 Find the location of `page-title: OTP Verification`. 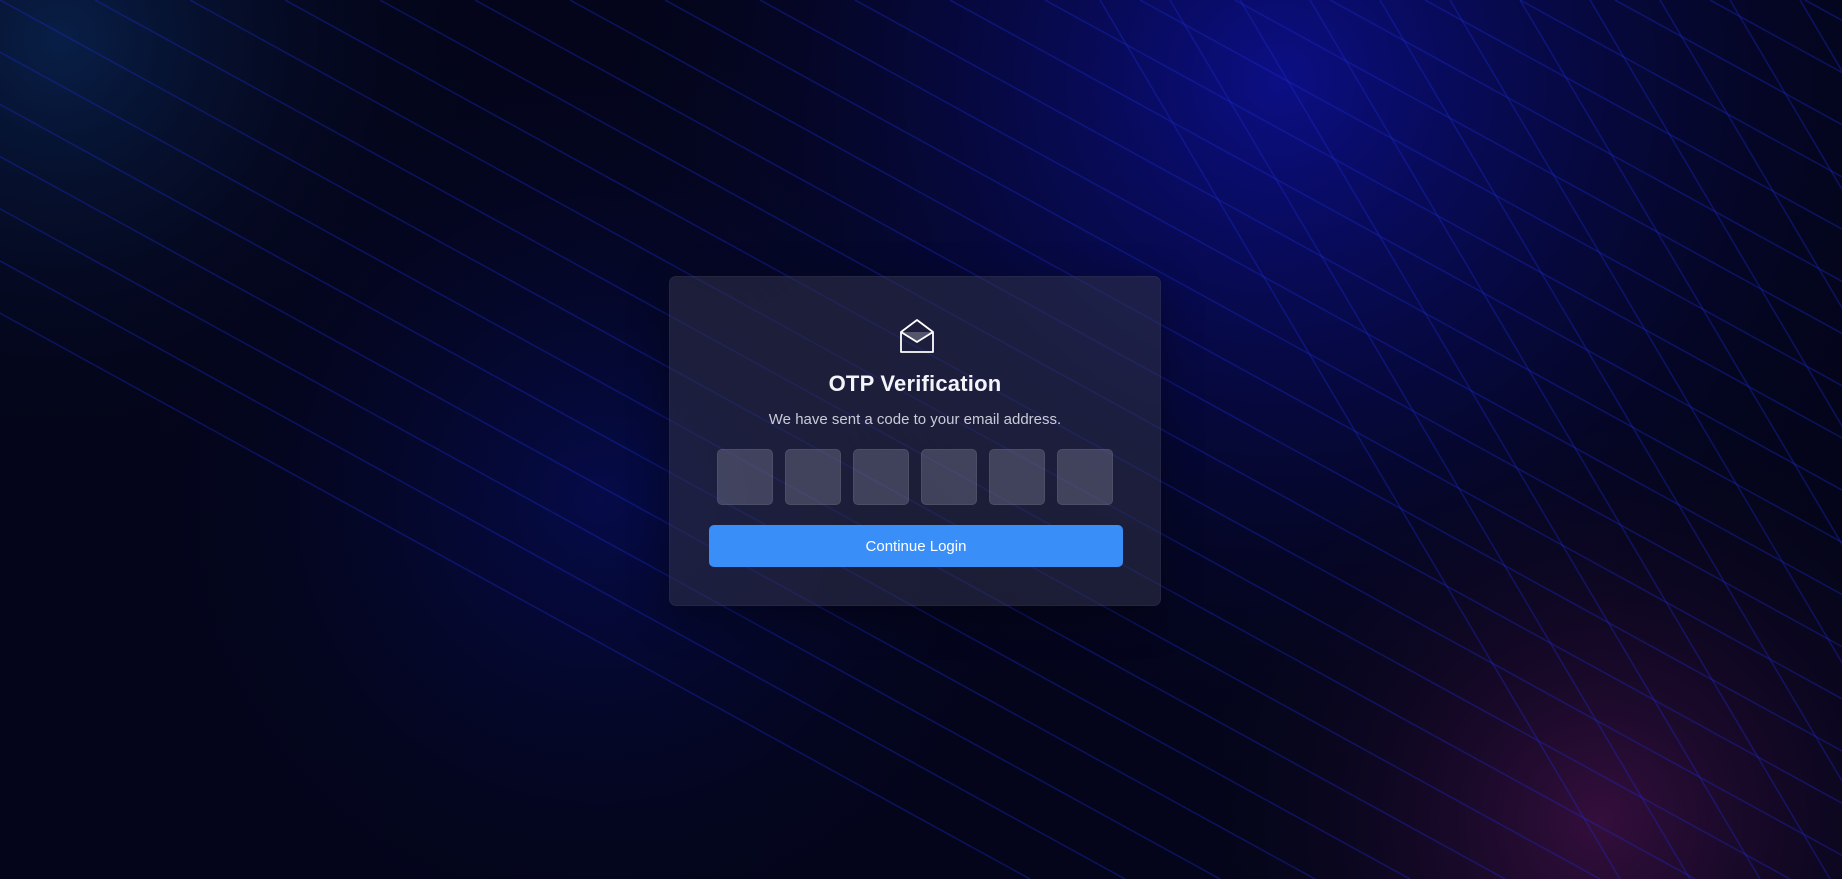

page-title: OTP Verification is located at coordinates (915, 383).